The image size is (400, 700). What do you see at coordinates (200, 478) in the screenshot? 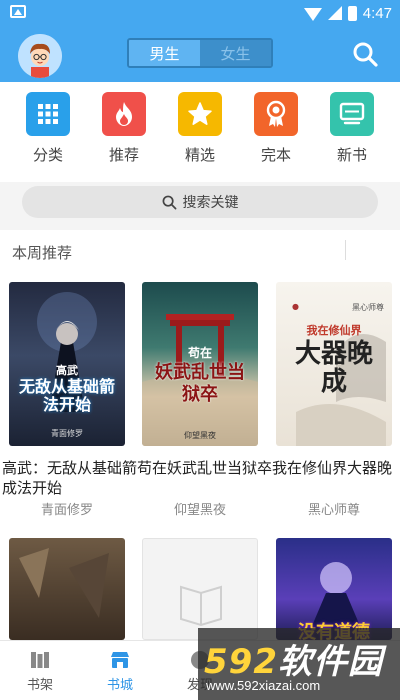
I see `book-caption: 高武：无敌从基础箭苟在妖武乱世当狱卒我在修仙界大器晚成法开始` at bounding box center [200, 478].